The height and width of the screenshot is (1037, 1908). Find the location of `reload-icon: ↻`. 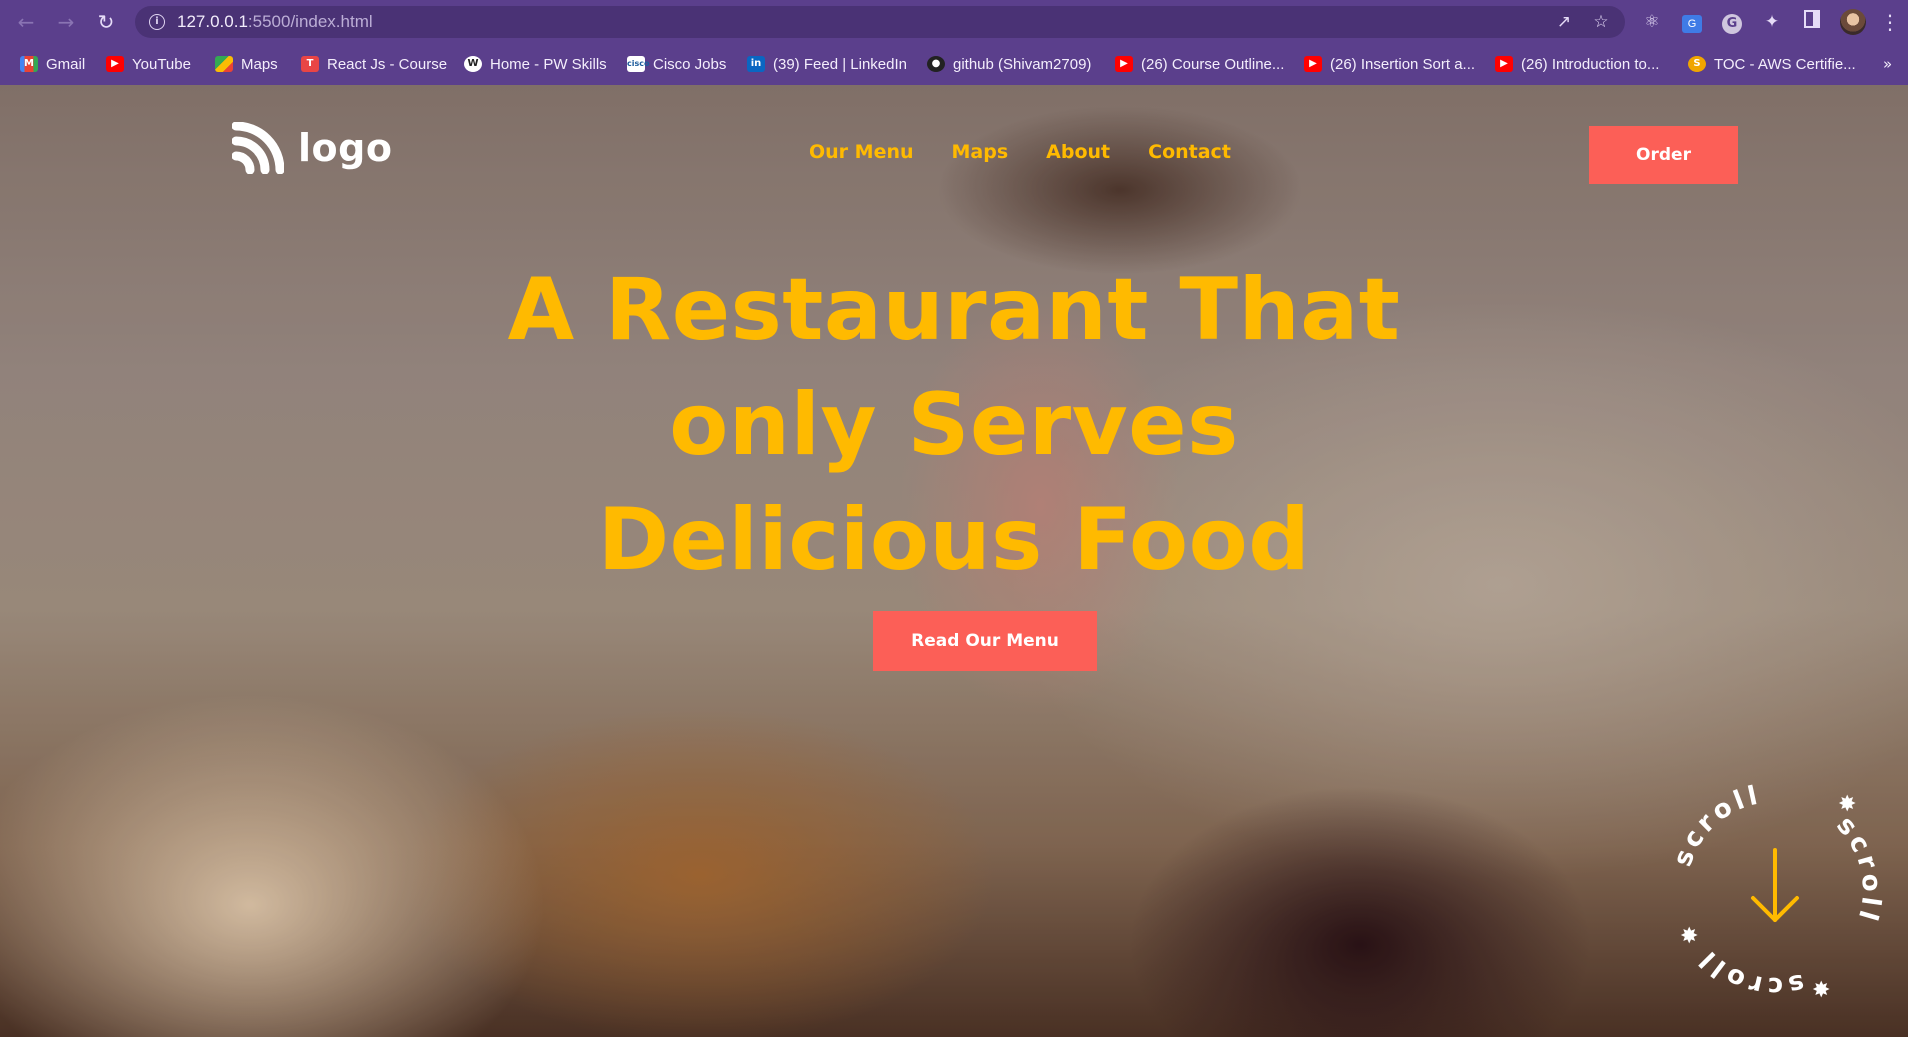

reload-icon: ↻ is located at coordinates (106, 22).